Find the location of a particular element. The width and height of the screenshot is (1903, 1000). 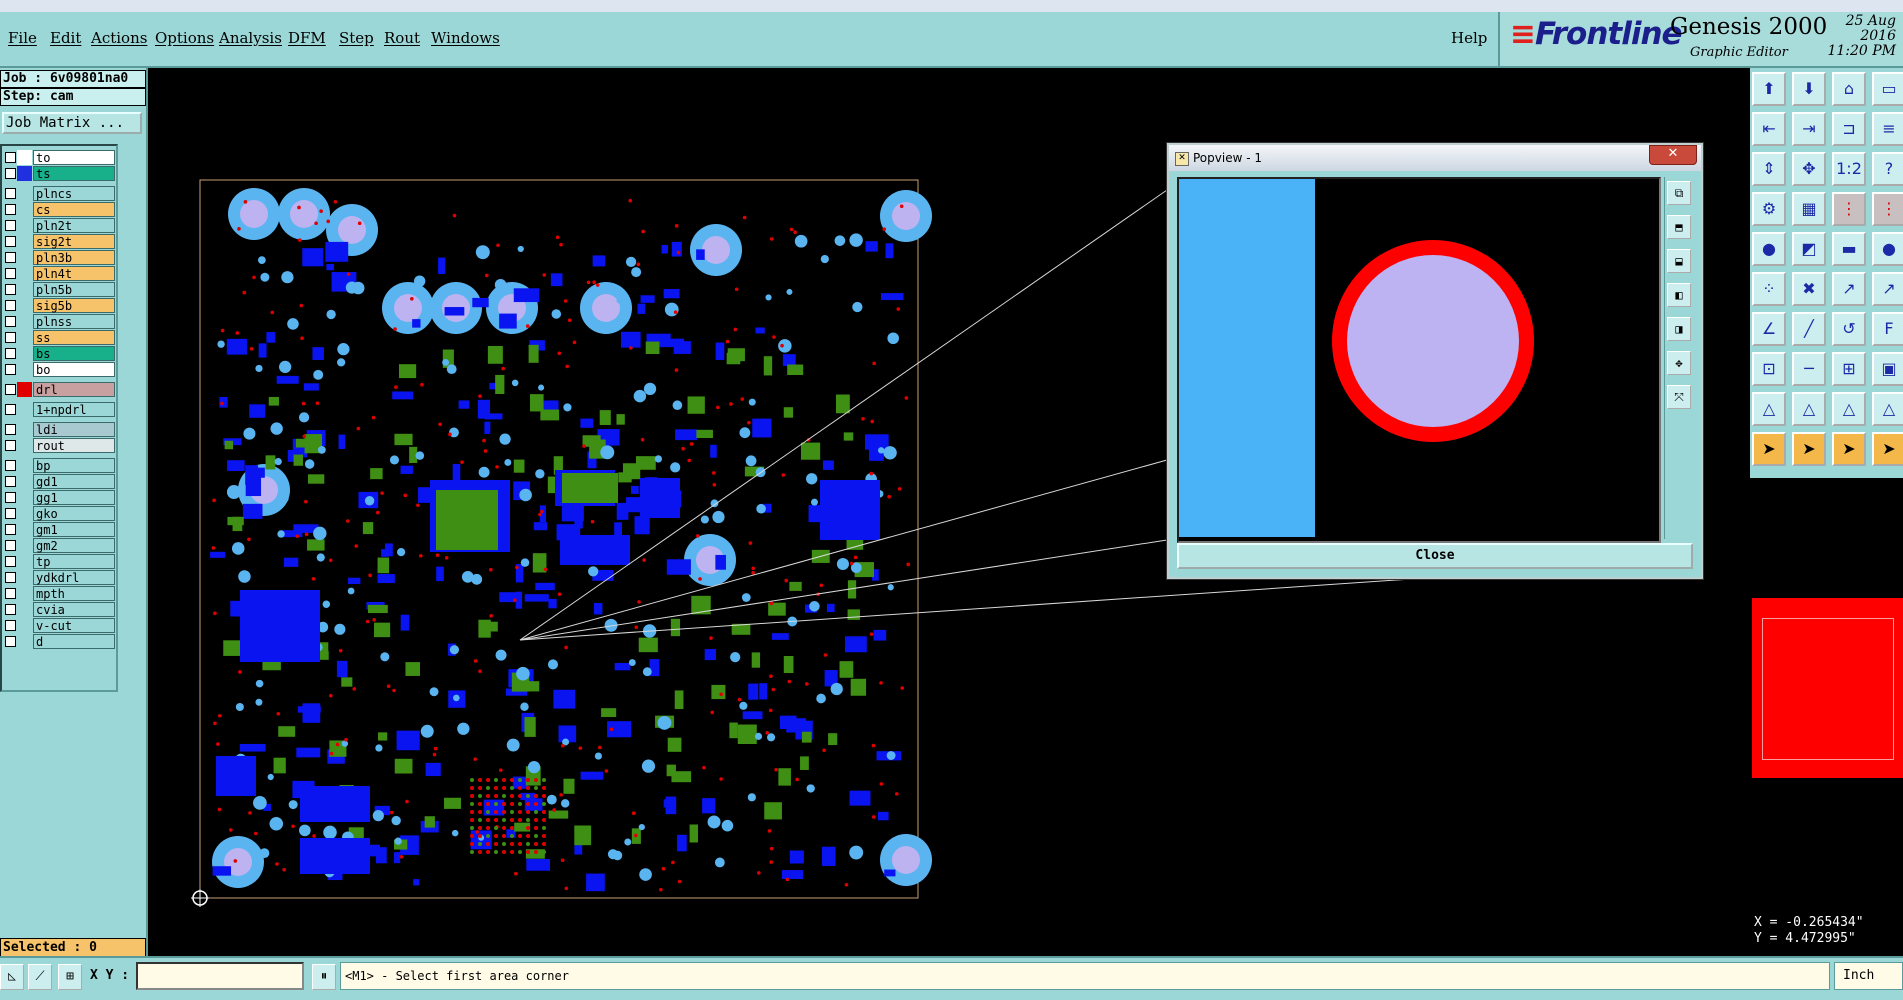

layer-row-gd1: gd1 is located at coordinates (59, 481).